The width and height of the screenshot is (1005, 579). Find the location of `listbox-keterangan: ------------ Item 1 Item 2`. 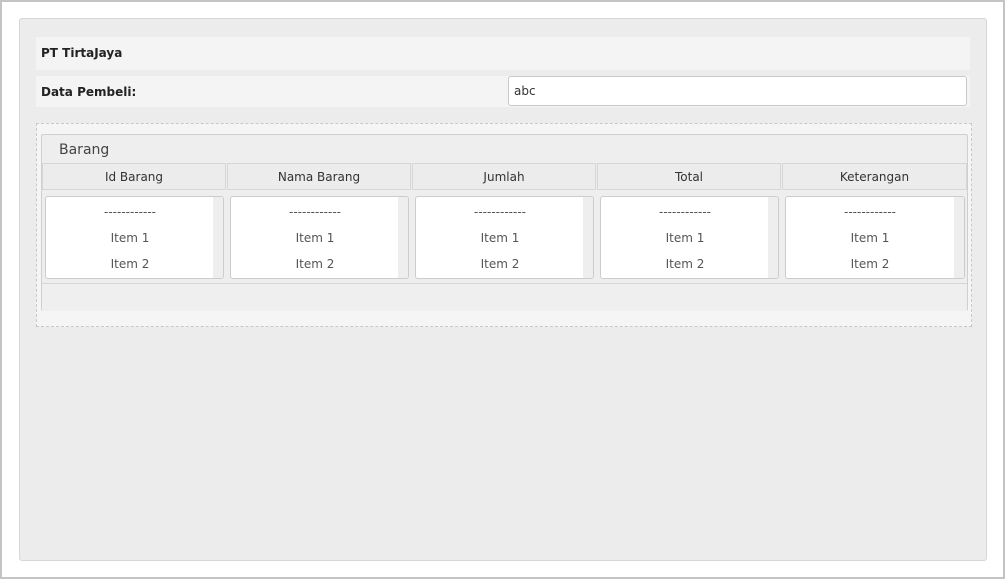

listbox-keterangan: ------------ Item 1 Item 2 is located at coordinates (875, 237).